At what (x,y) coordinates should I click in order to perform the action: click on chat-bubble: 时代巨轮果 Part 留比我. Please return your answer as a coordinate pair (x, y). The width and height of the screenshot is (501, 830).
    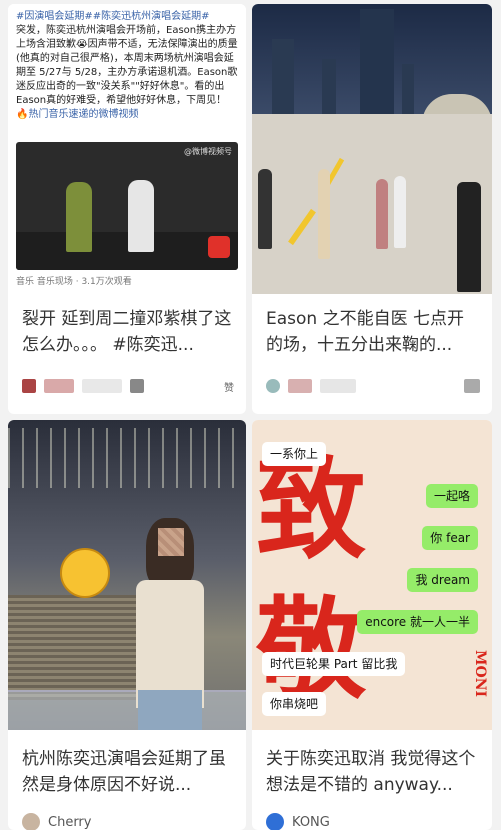
    Looking at the image, I should click on (334, 664).